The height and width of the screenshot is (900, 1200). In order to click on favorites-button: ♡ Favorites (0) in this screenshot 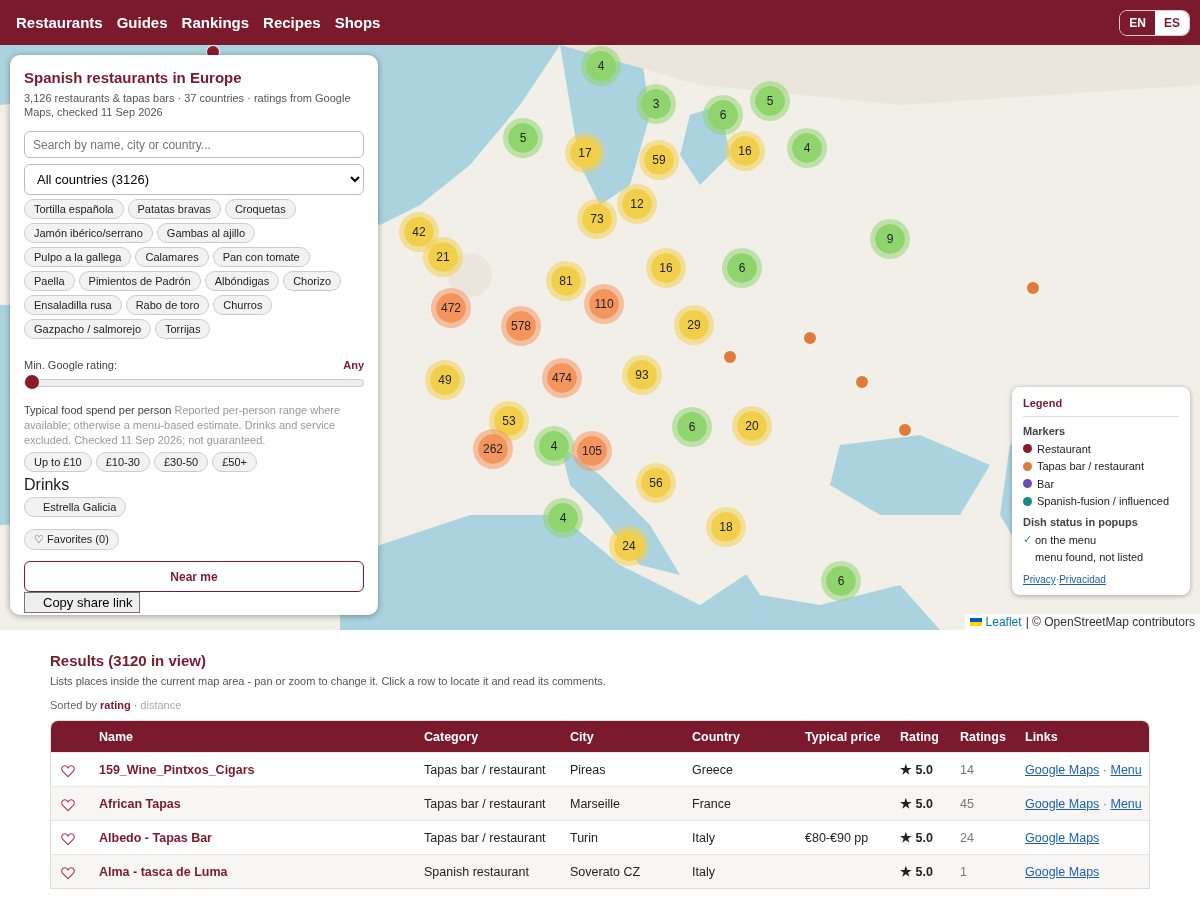, I will do `click(71, 539)`.